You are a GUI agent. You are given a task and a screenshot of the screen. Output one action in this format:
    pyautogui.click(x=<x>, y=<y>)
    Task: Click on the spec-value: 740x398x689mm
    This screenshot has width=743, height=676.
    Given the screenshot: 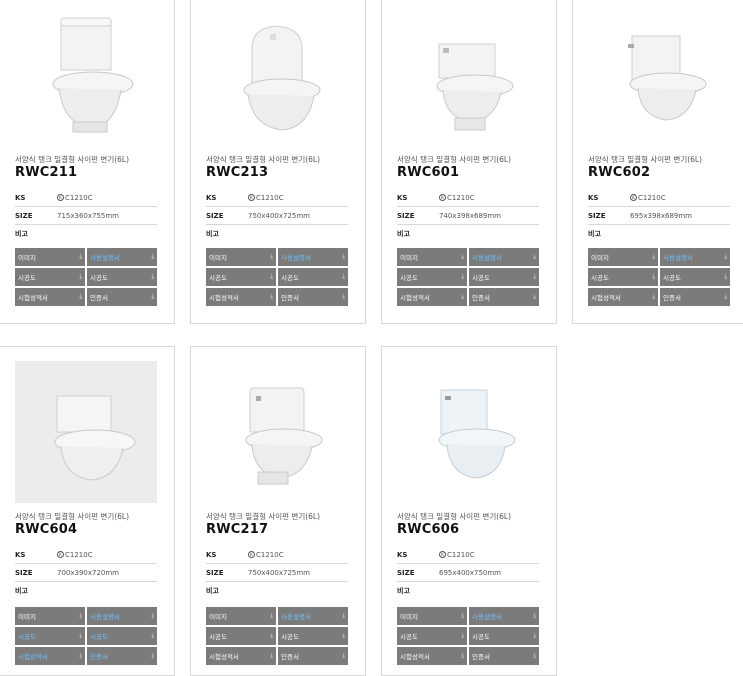 What is the action you would take?
    pyautogui.click(x=470, y=215)
    